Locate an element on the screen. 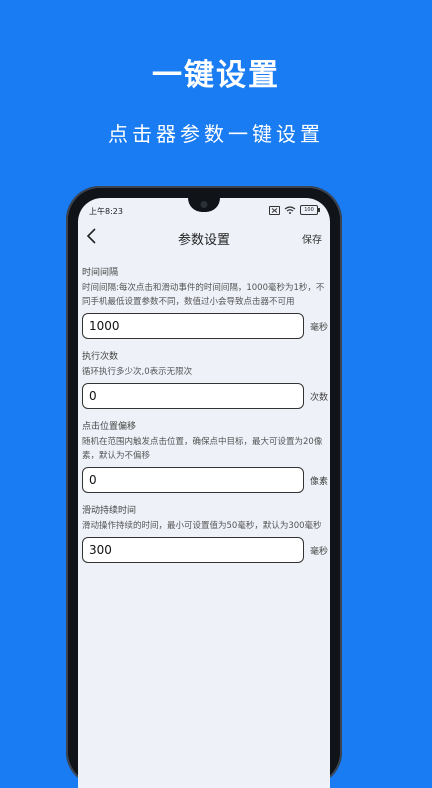  click-offset-input is located at coordinates (193, 480).